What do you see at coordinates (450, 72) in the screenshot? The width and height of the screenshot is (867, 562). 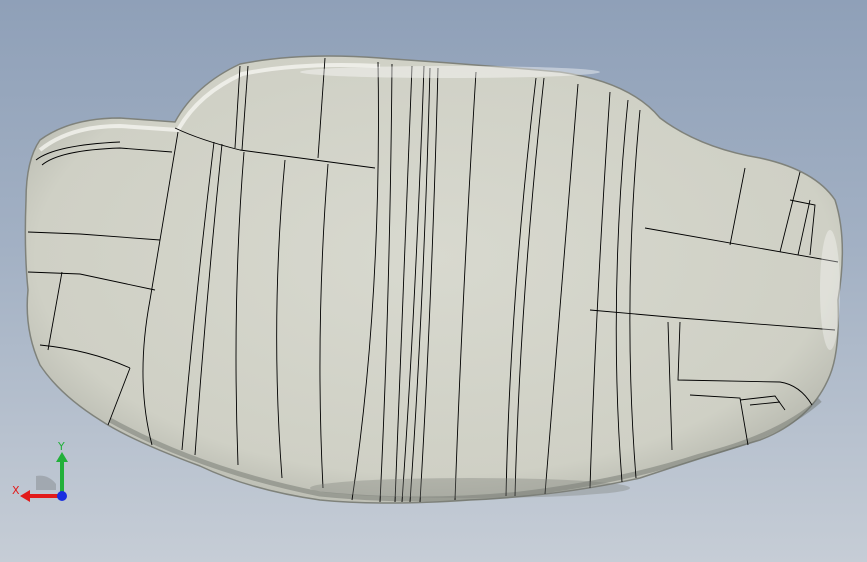 I see `shade-top` at bounding box center [450, 72].